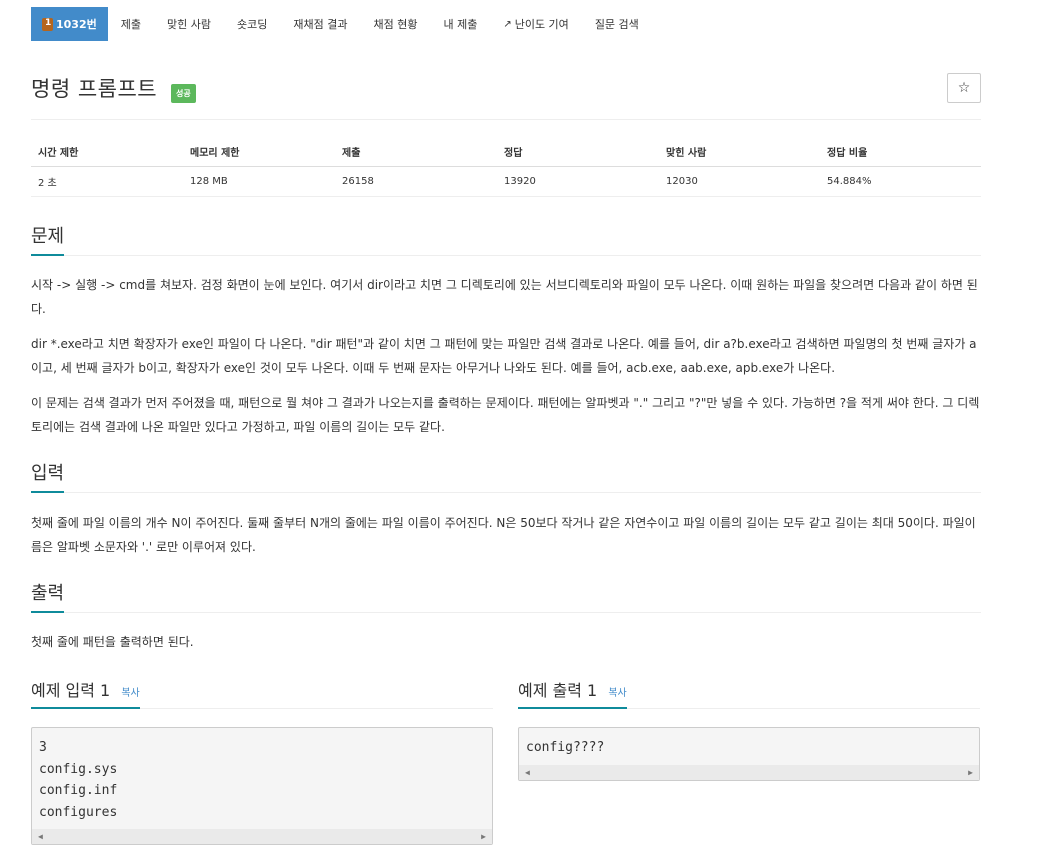  Describe the element at coordinates (558, 690) in the screenshot. I see `example-output-title: 예제 출력 1` at that location.